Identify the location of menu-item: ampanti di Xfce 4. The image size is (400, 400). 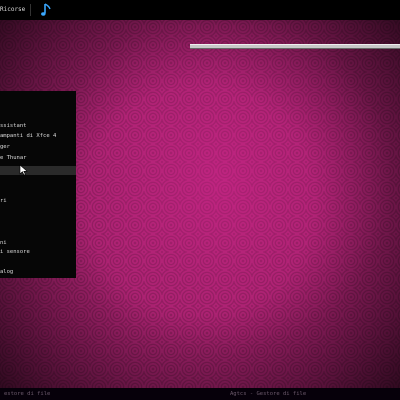
(38, 136).